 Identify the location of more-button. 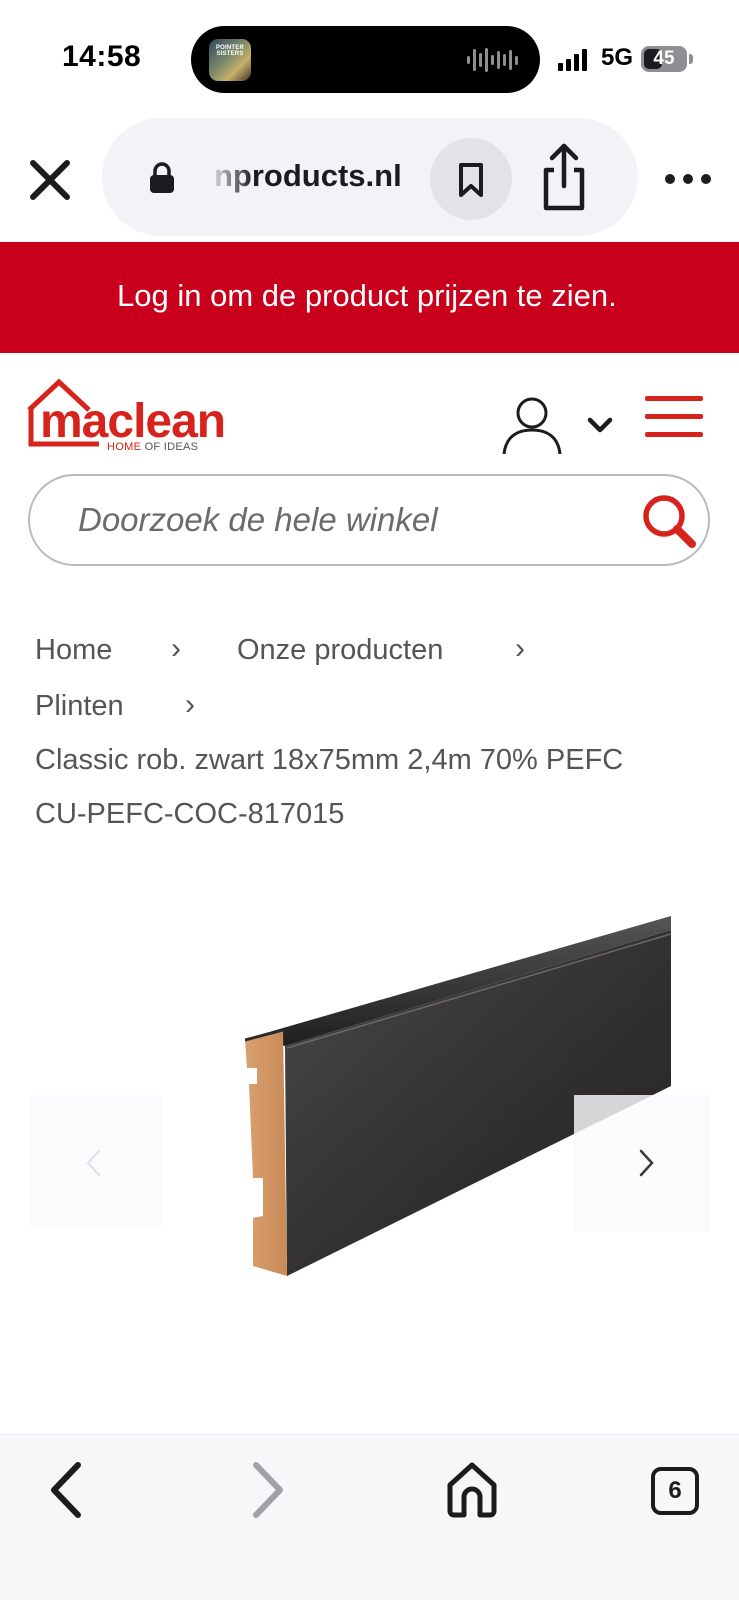
(688, 179).